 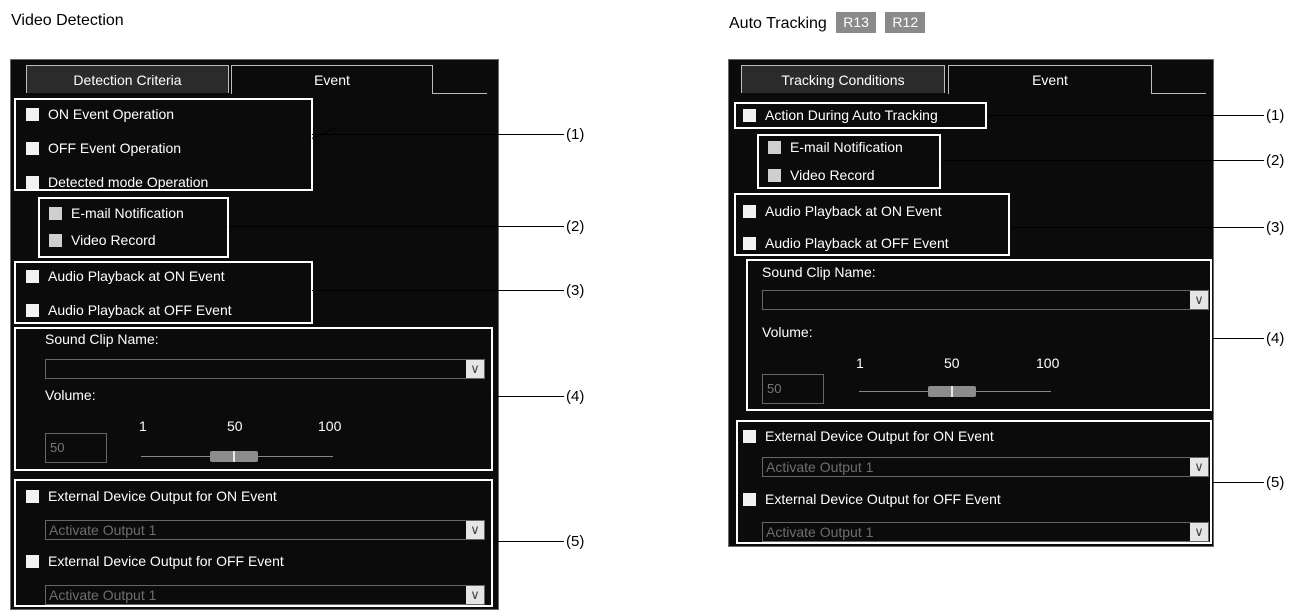 What do you see at coordinates (827, 22) in the screenshot?
I see `right-section-title: Auto Tracking R13 R12` at bounding box center [827, 22].